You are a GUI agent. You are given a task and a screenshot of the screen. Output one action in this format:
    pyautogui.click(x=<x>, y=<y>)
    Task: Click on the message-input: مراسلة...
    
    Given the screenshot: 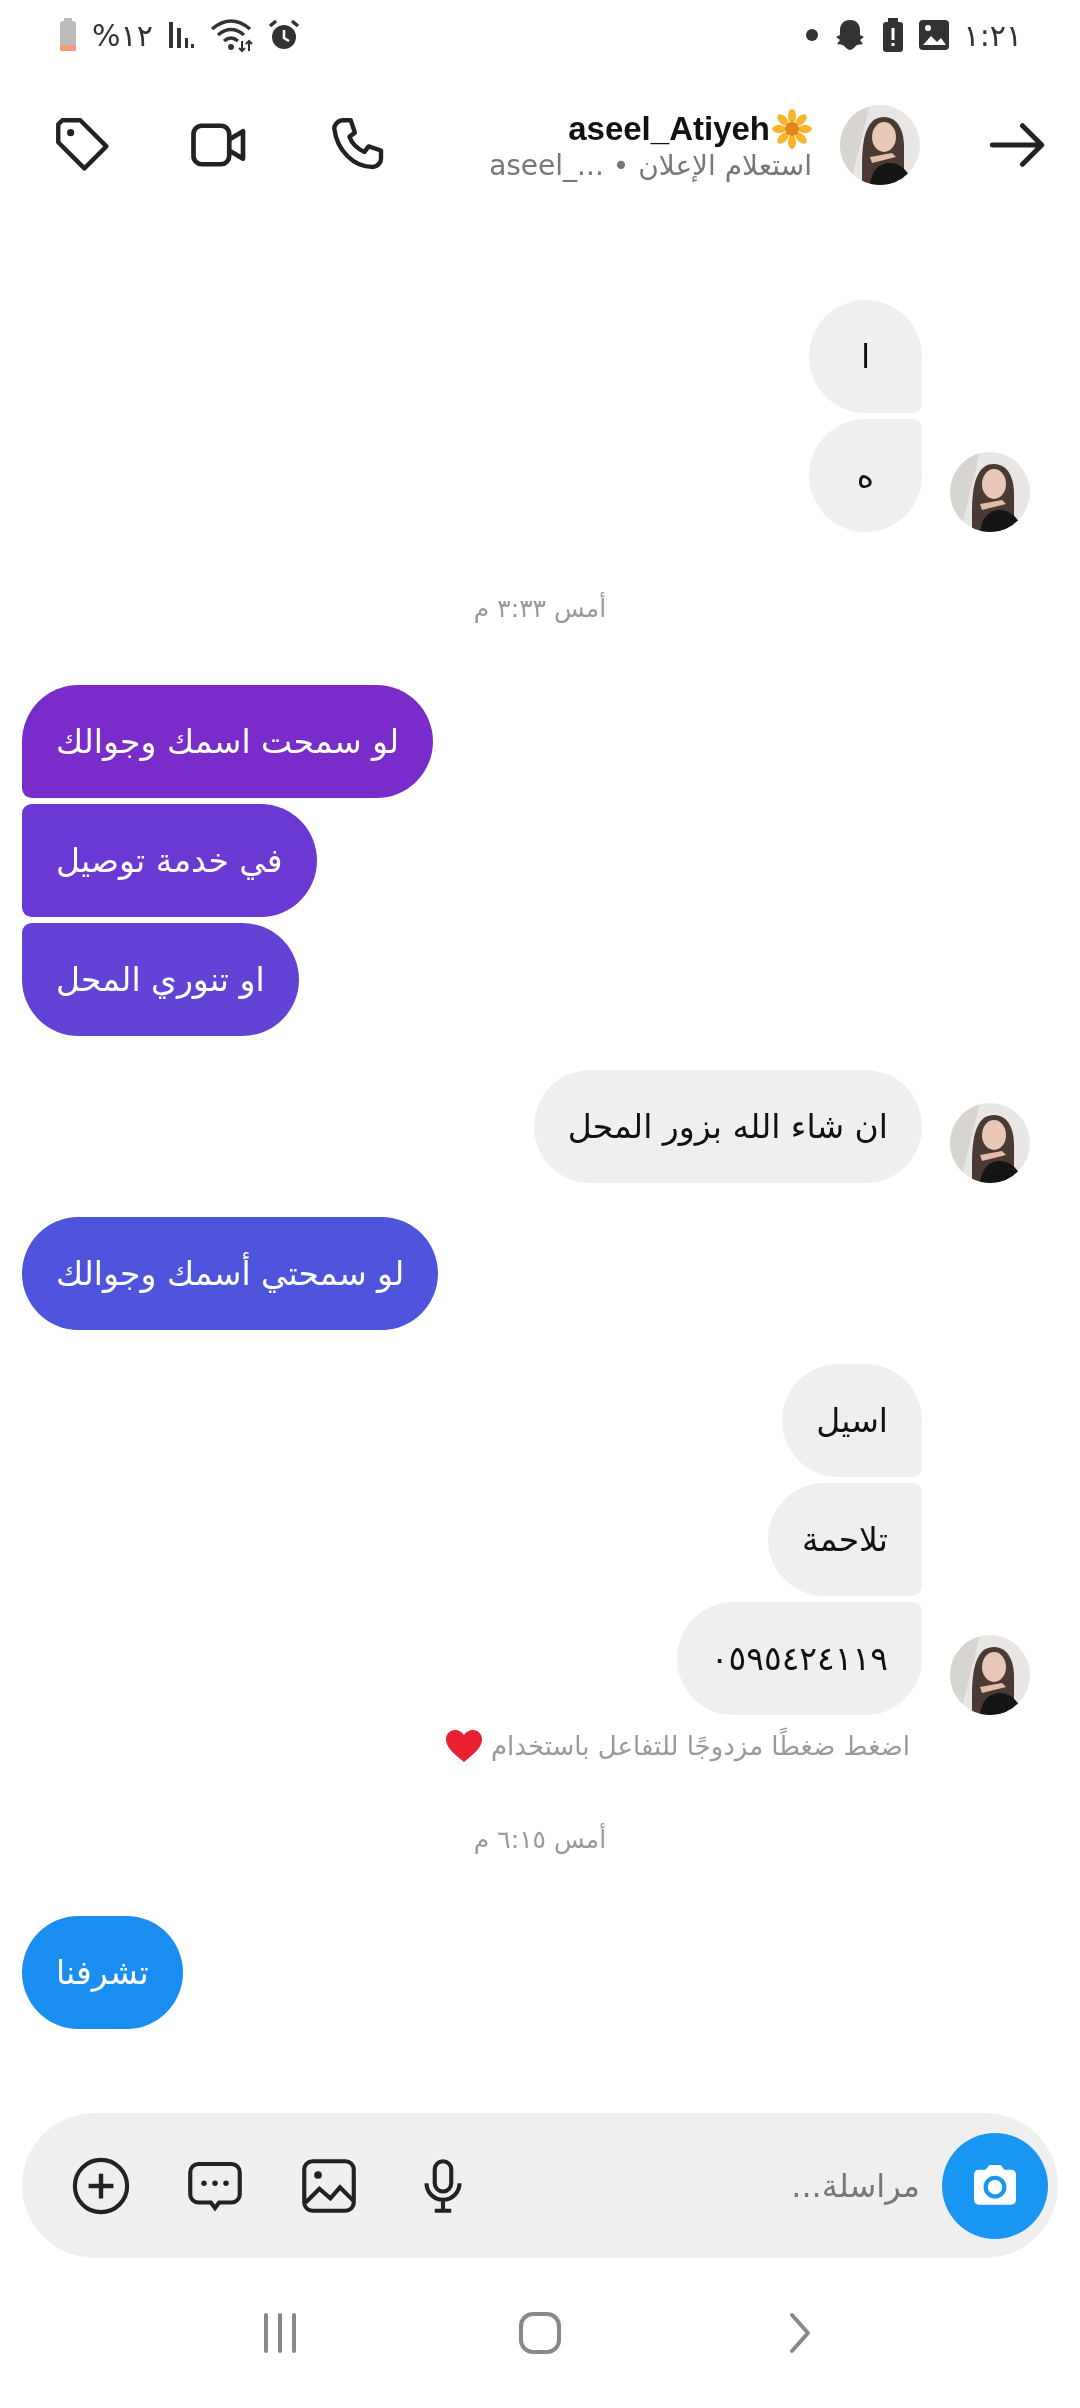 What is the action you would take?
    pyautogui.click(x=709, y=2185)
    